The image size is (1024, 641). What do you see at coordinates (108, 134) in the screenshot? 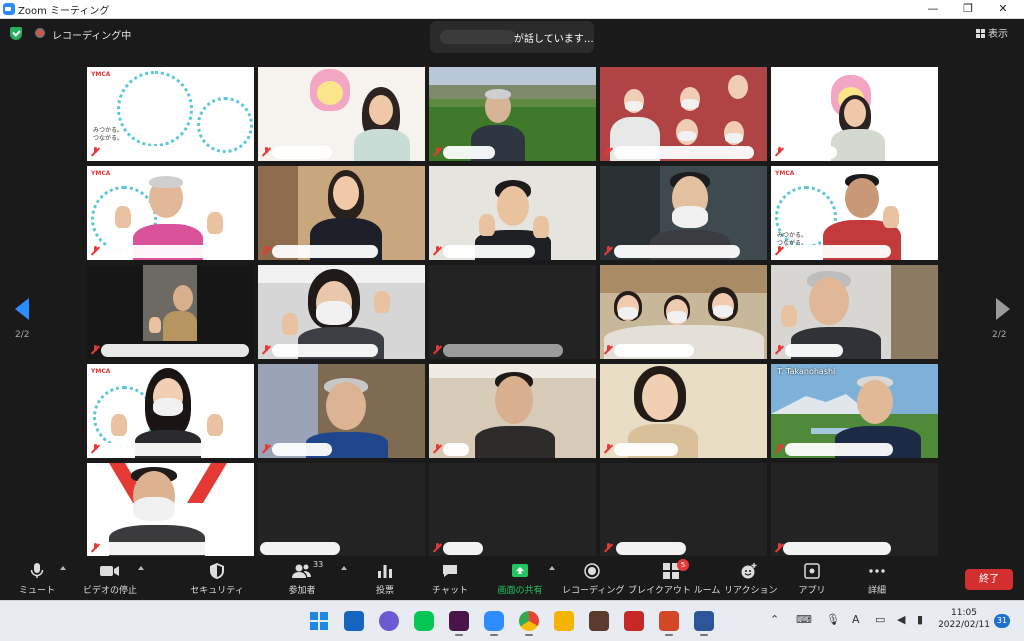
I see `ymca-slogan: みつかる。 つながる。` at bounding box center [108, 134].